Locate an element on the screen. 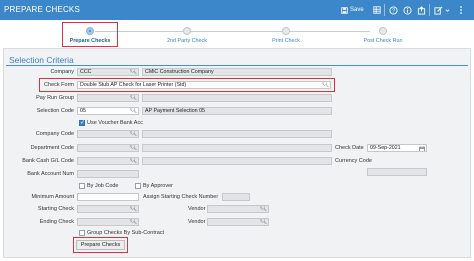  check-date-label: Check Date is located at coordinates (349, 148).